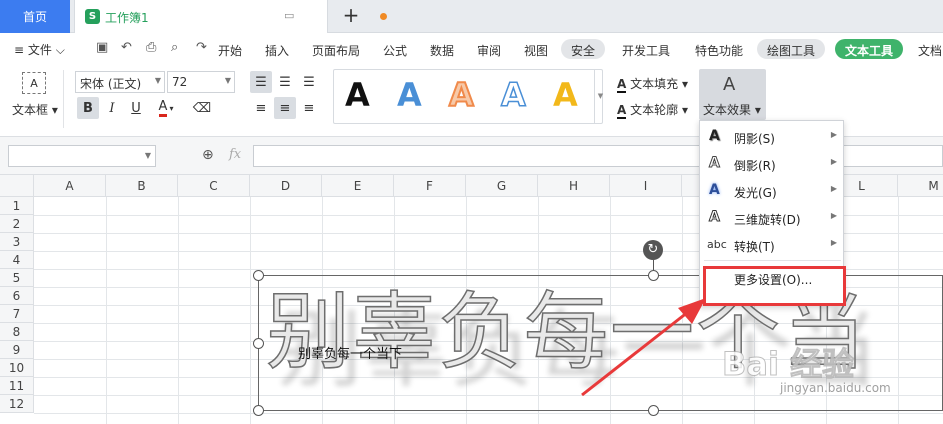  Describe the element at coordinates (166, 108) in the screenshot. I see `font-color-button: A ▾` at that location.